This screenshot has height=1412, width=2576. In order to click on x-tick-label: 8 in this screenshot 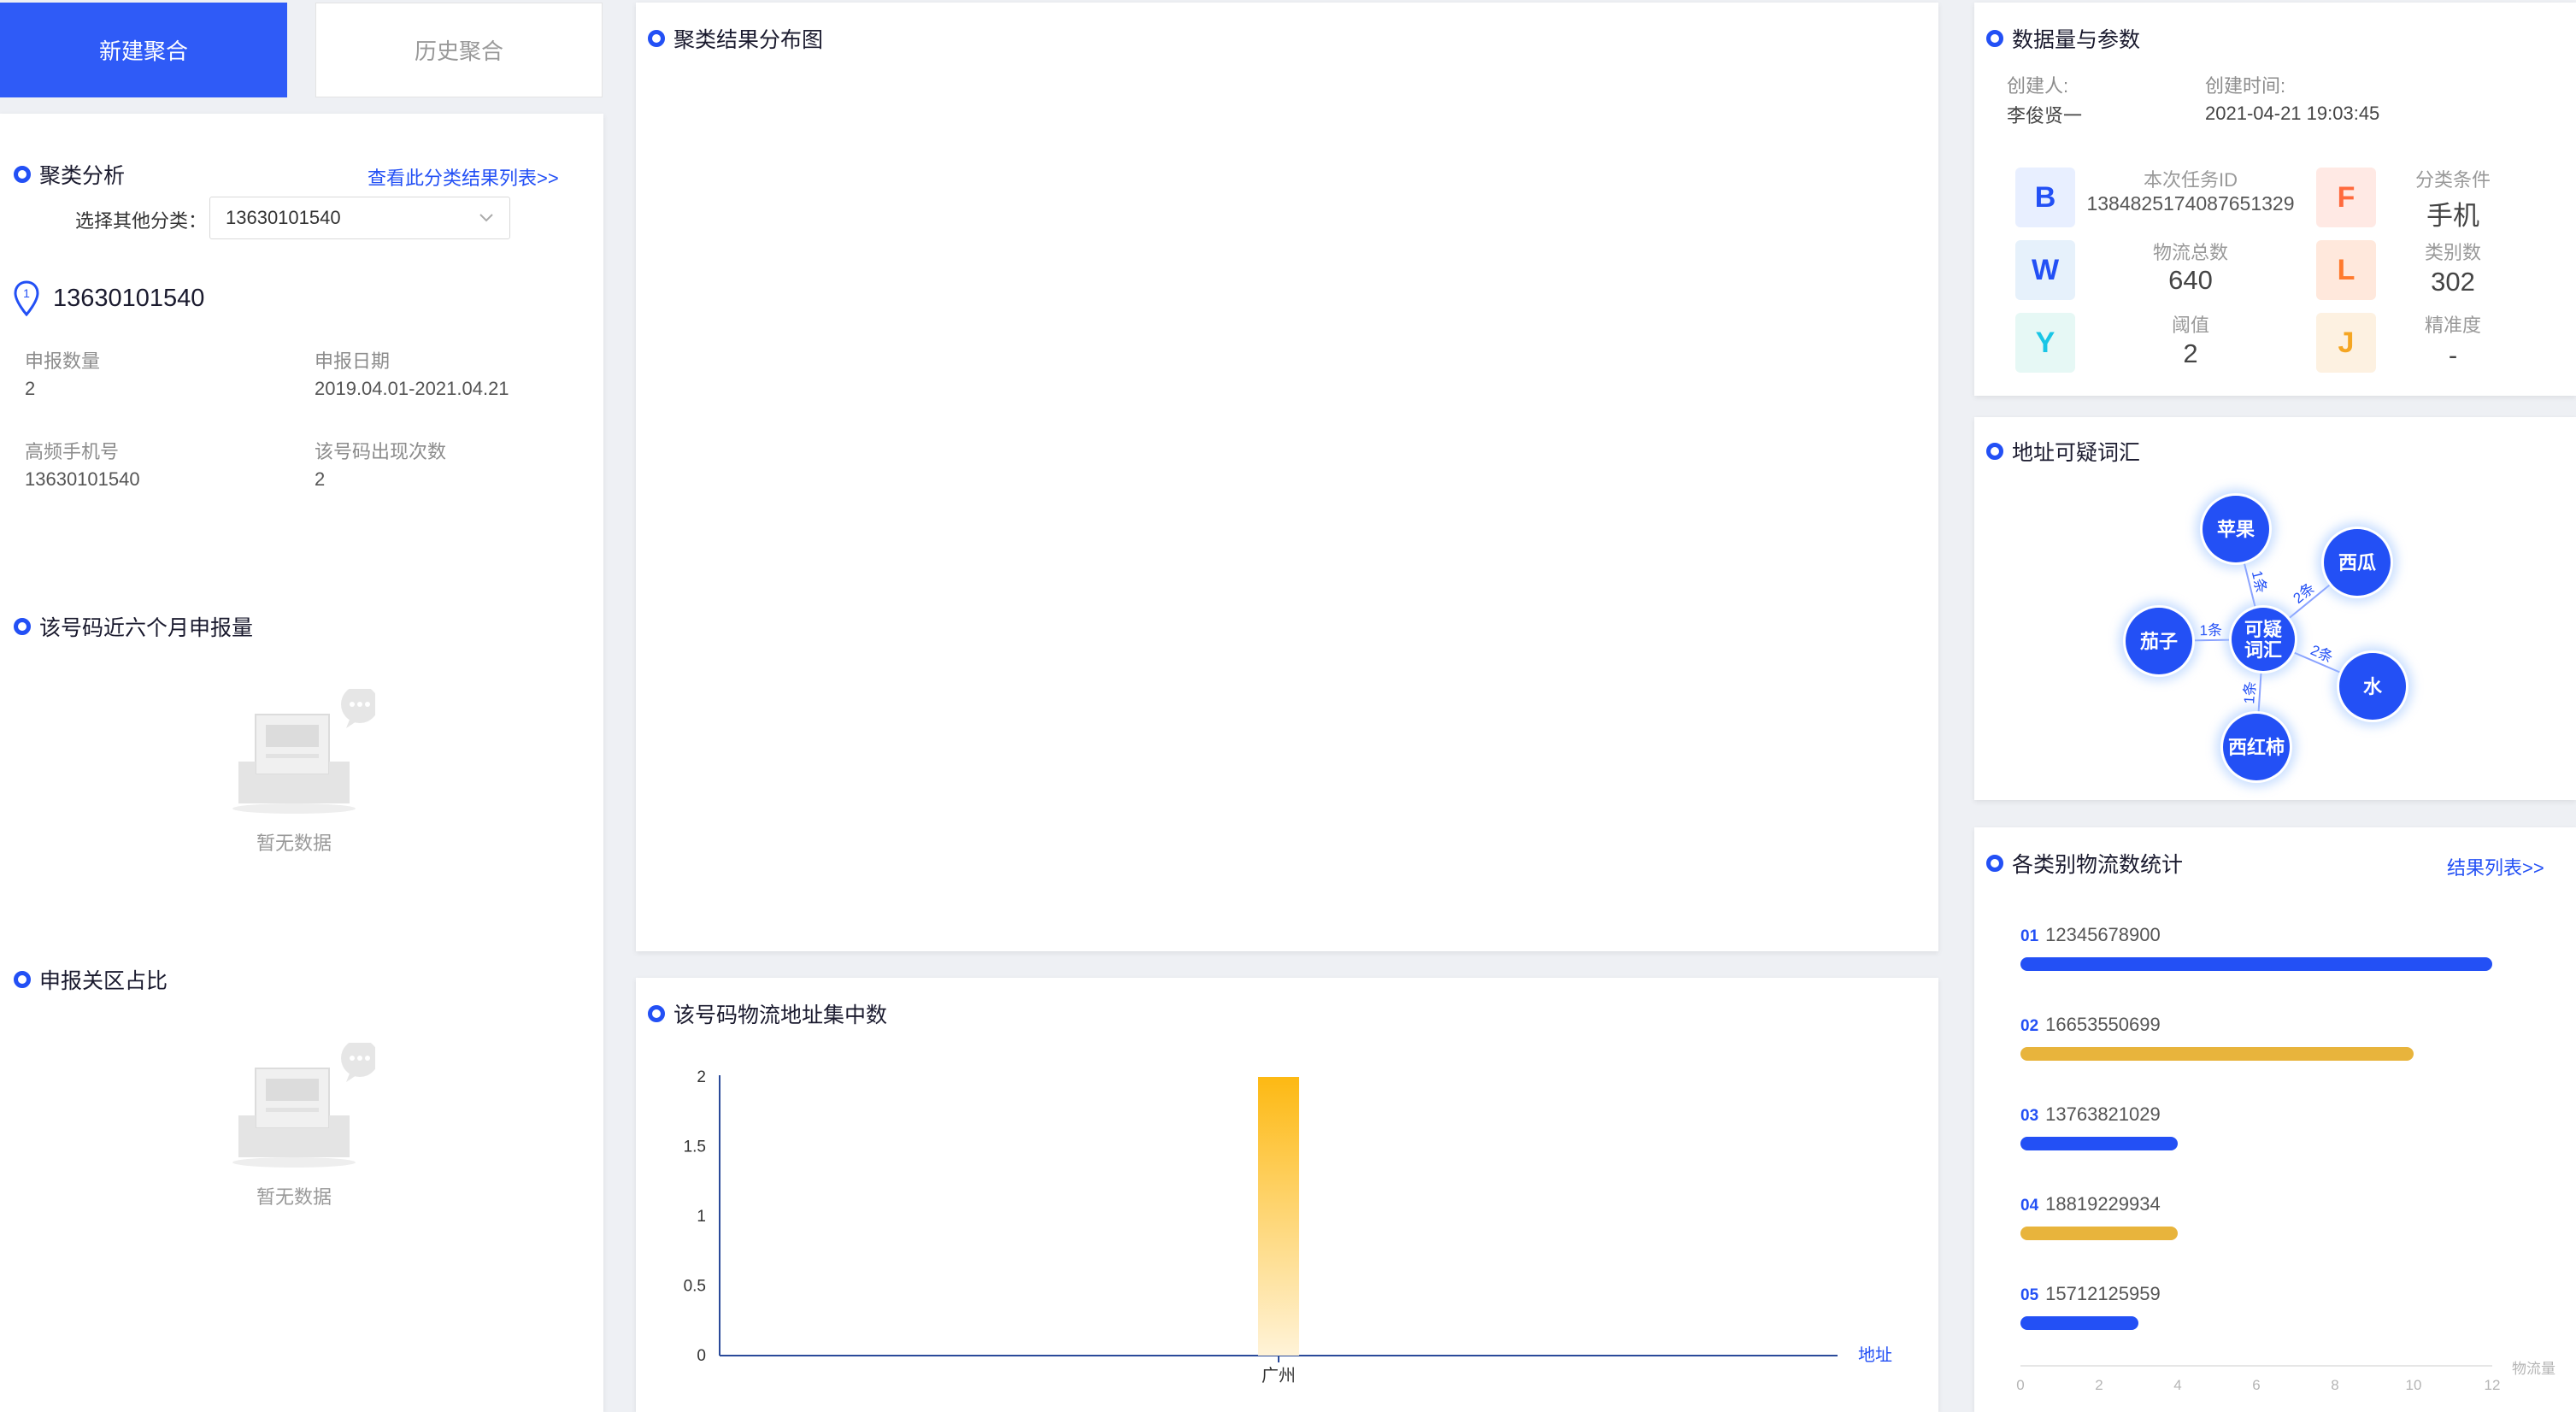, I will do `click(2335, 1385)`.